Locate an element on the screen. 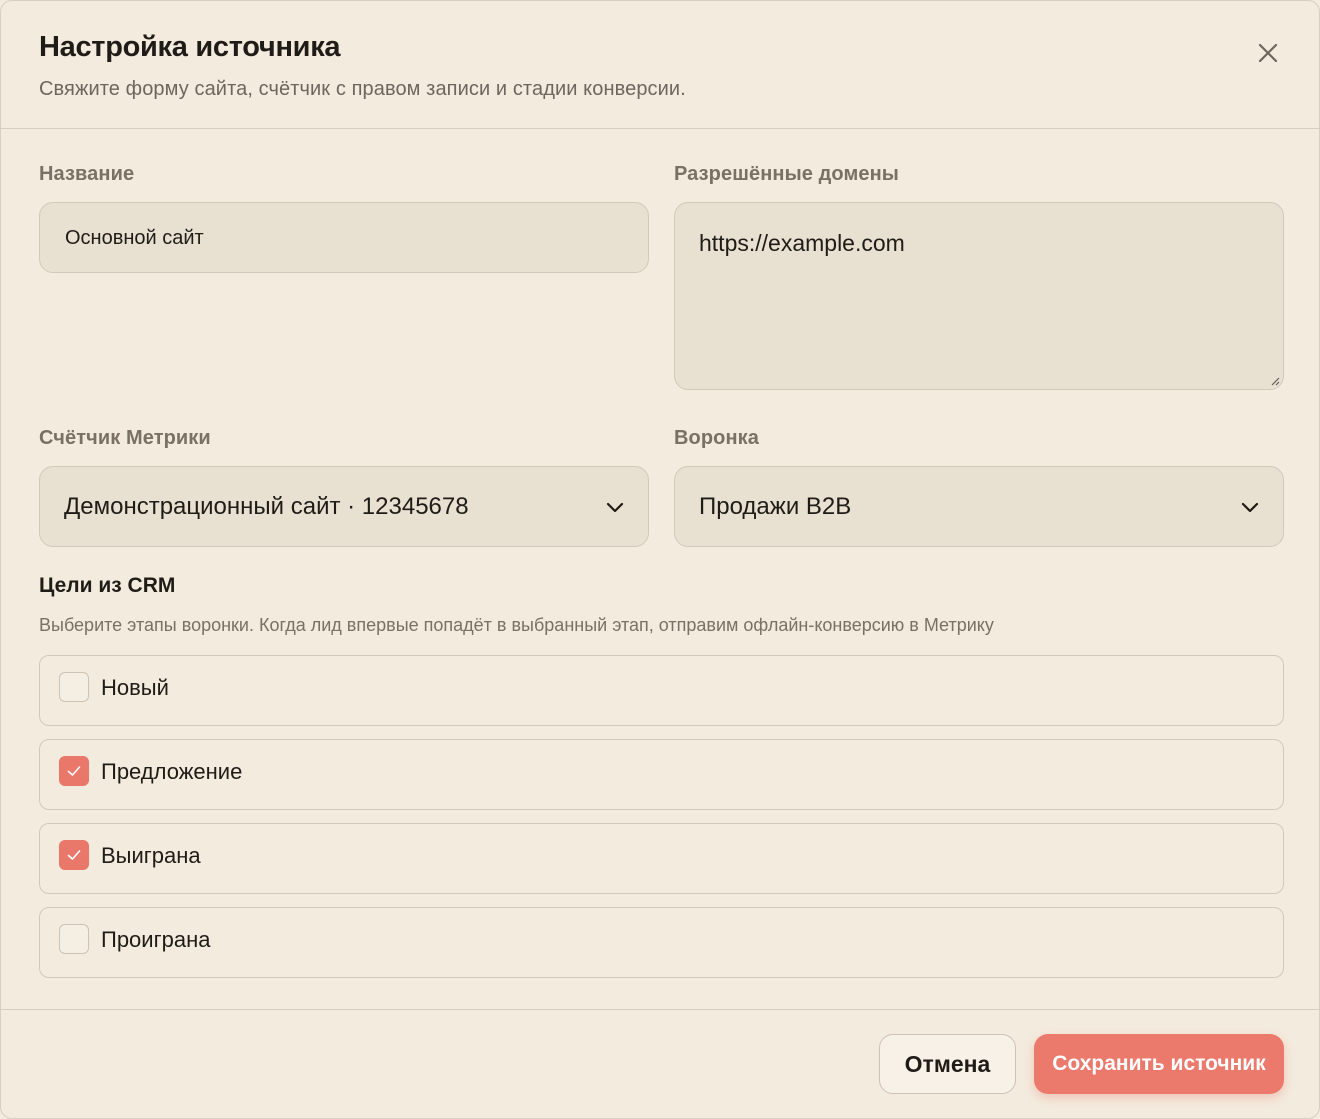 This screenshot has height=1119, width=1320. counter-label: Счётчик Метрики is located at coordinates (125, 438).